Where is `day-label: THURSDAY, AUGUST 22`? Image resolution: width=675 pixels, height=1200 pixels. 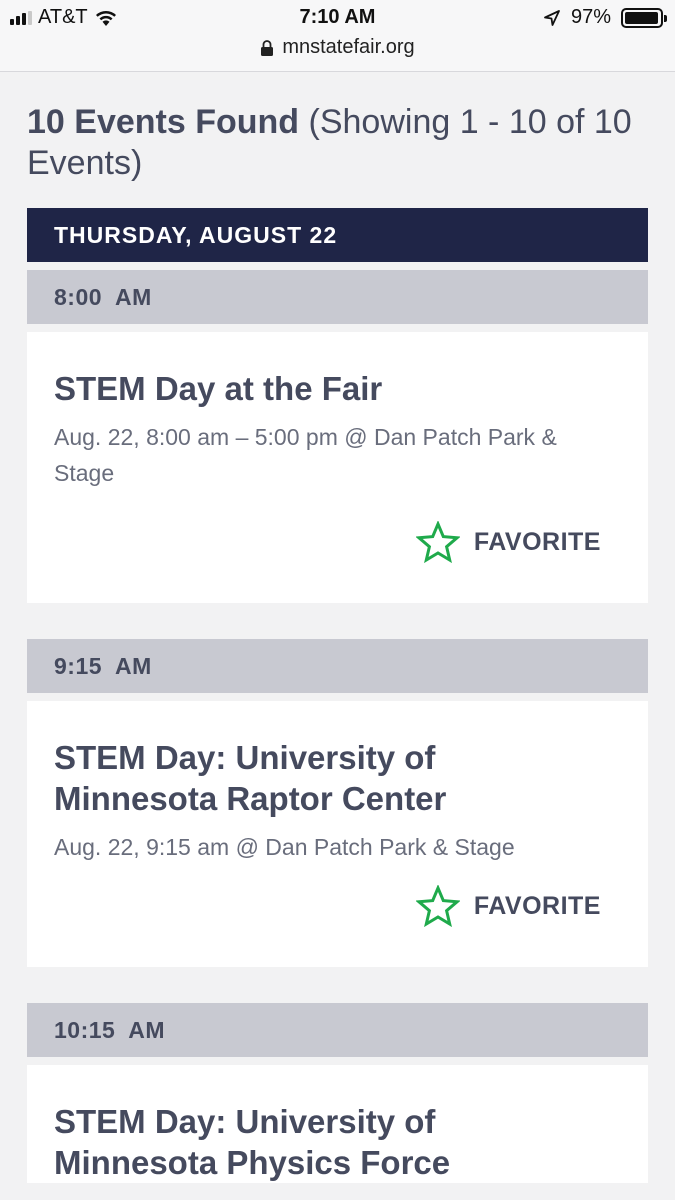
day-label: THURSDAY, AUGUST 22 is located at coordinates (196, 234).